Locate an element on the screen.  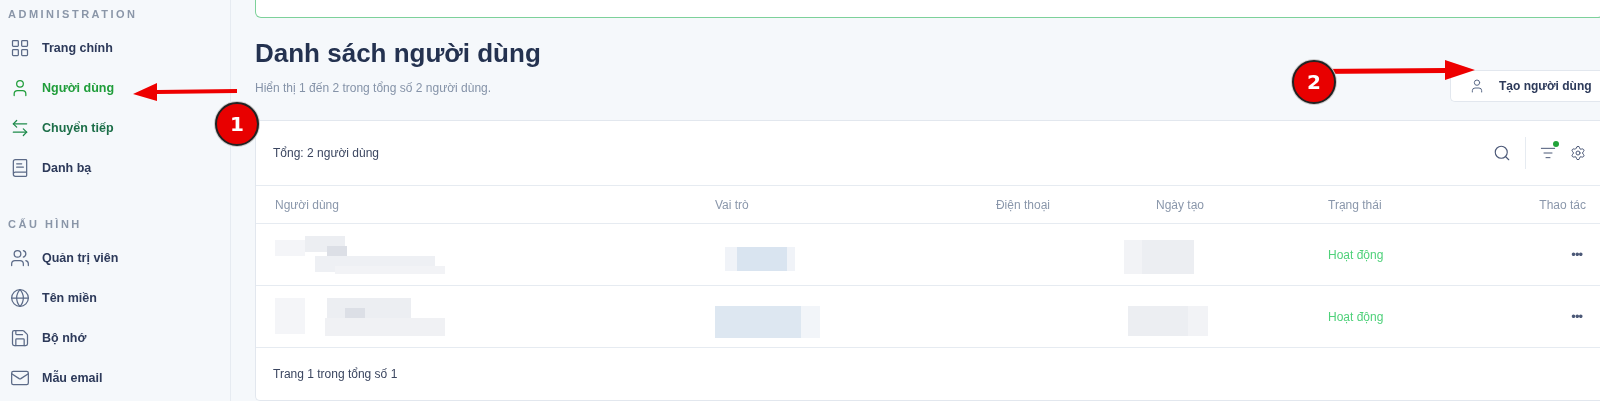
sidebar-item: Danh bạ is located at coordinates (52, 168).